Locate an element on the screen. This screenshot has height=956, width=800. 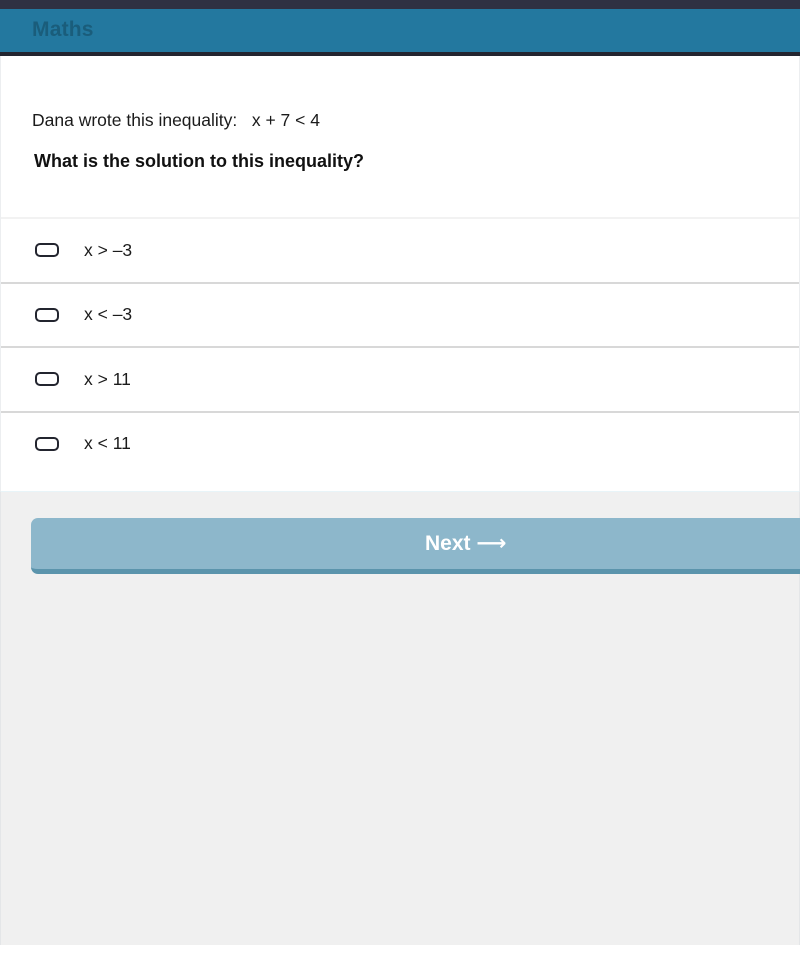
next-button-label: Next ⟶ is located at coordinates (466, 543).